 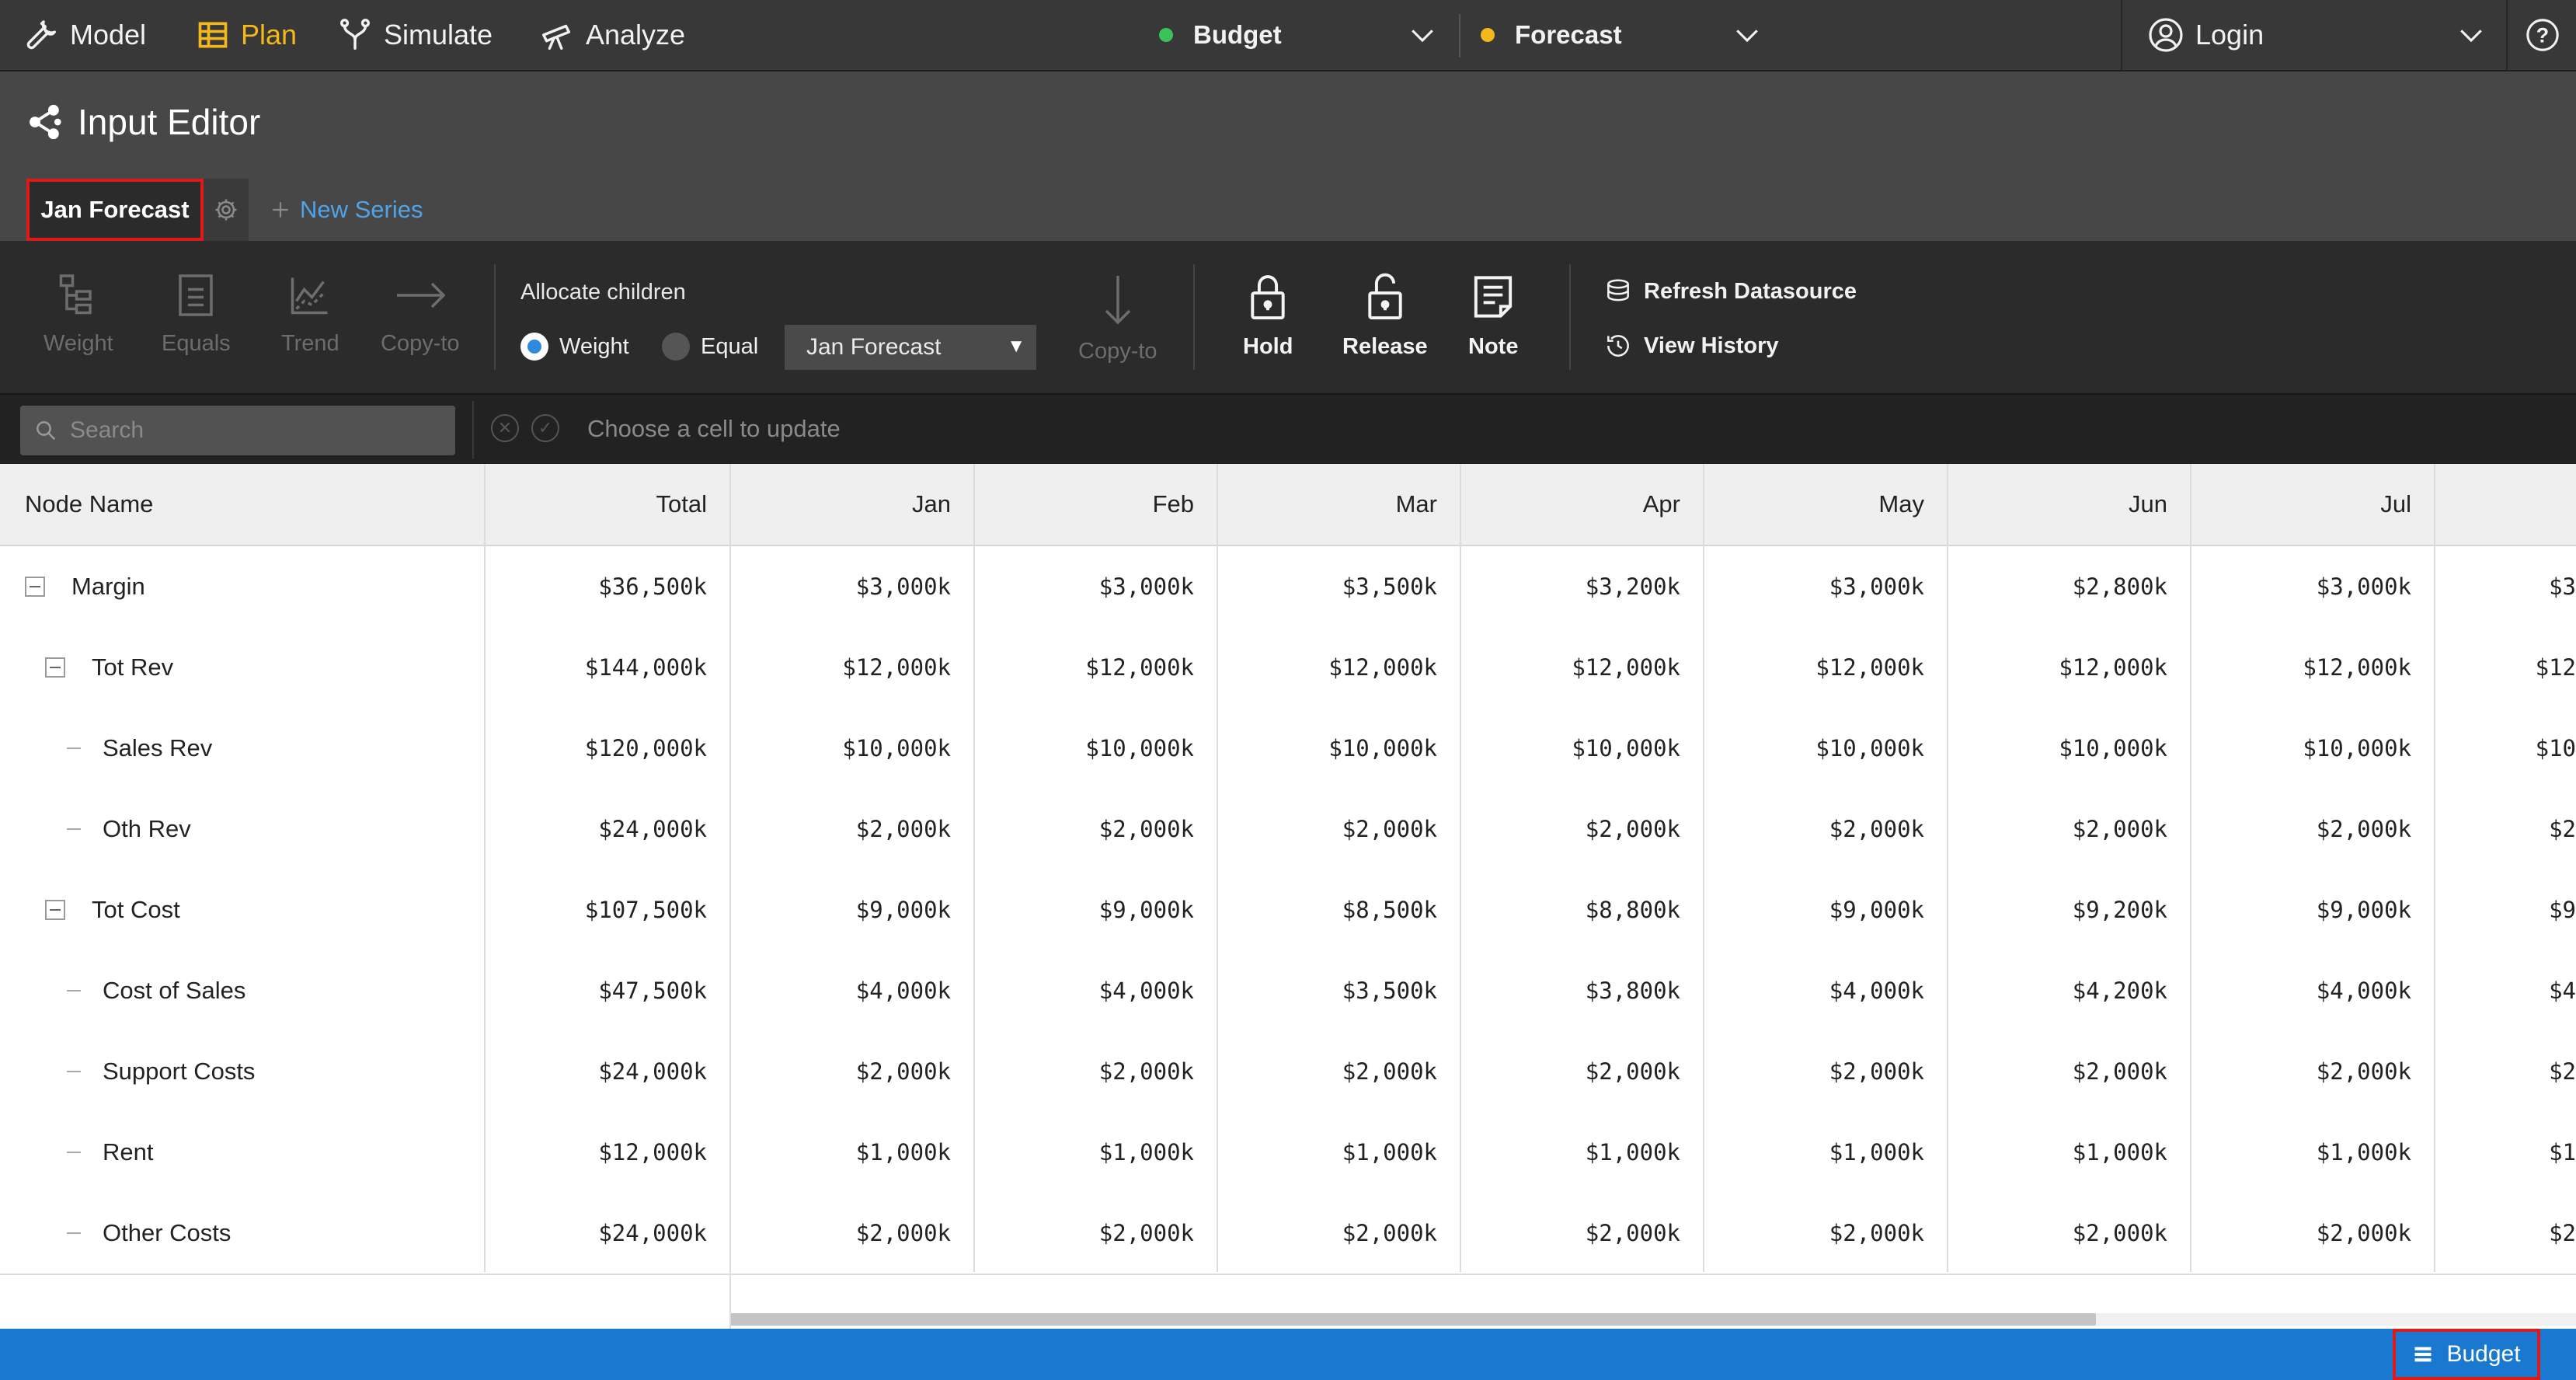 I want to click on value-cell: $107,500k, so click(x=607, y=909).